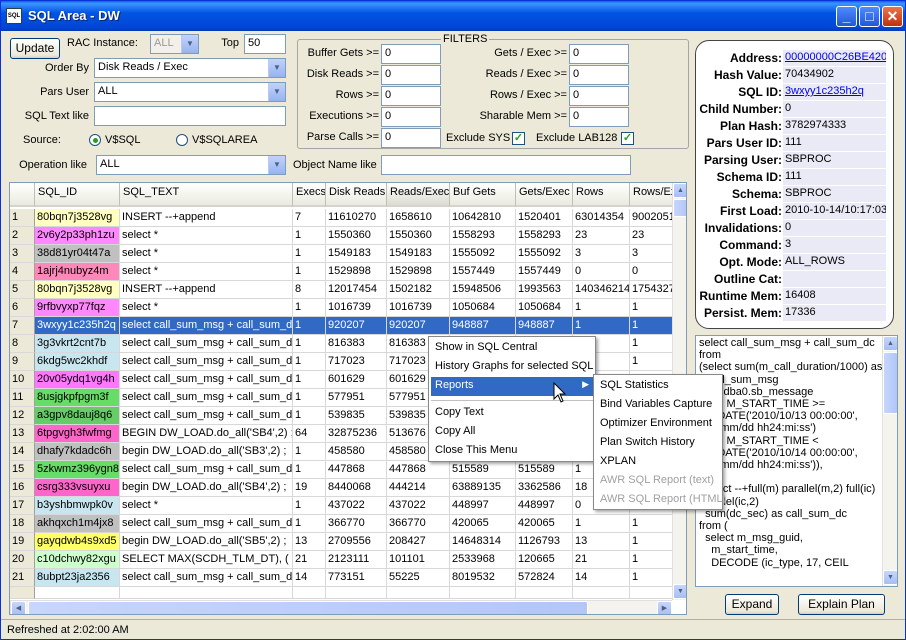 This screenshot has height=640, width=906. Describe the element at coordinates (22, 326) in the screenshot. I see `row-number: 7` at that location.